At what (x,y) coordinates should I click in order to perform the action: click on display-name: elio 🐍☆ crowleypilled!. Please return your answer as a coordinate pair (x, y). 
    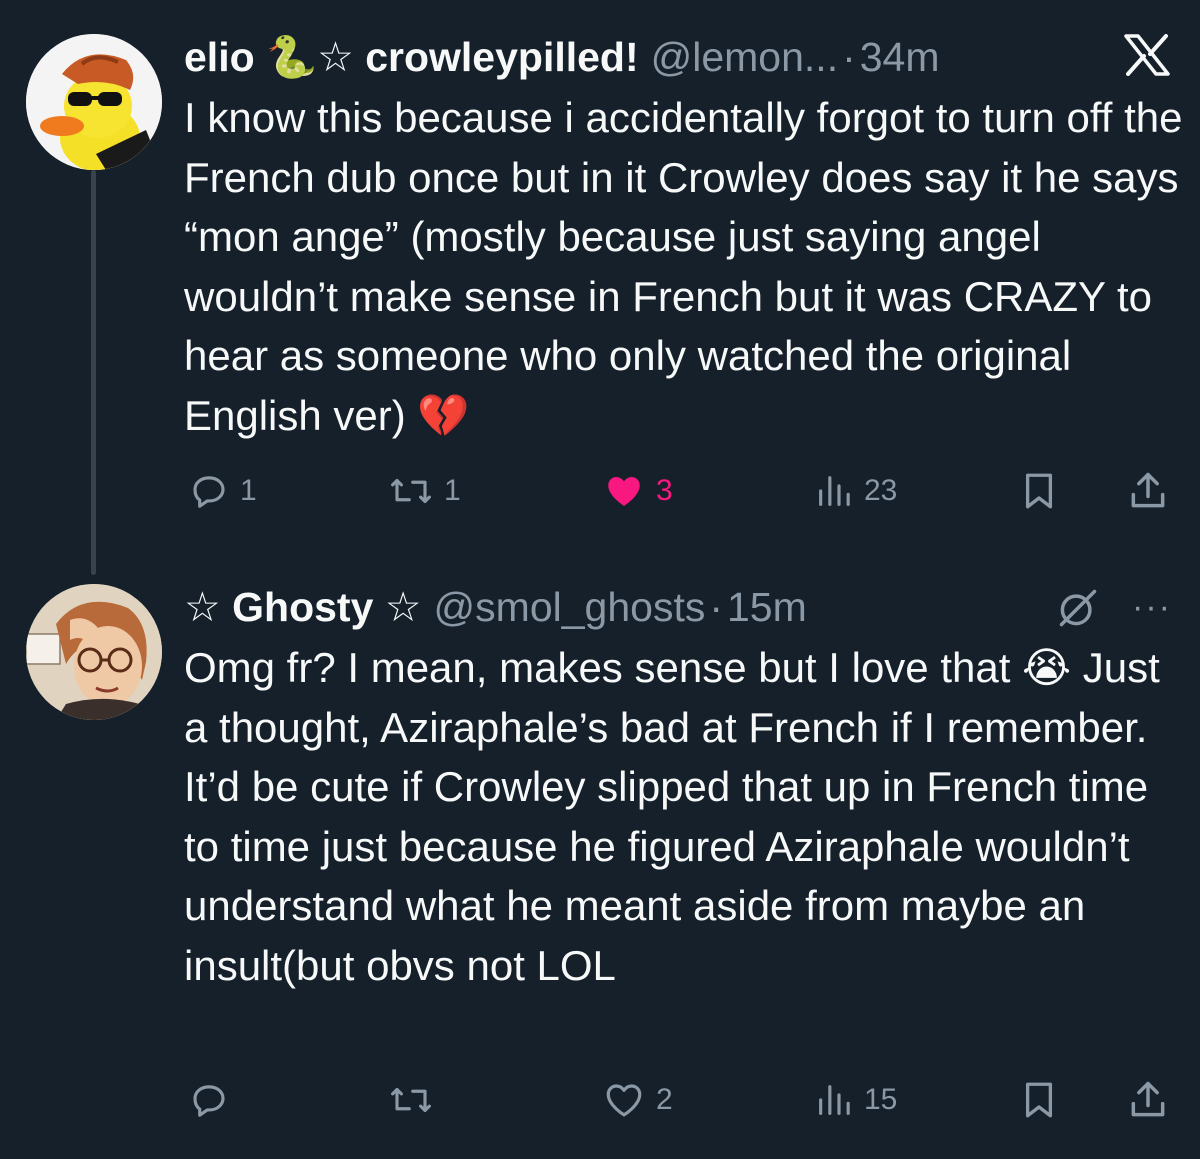
    Looking at the image, I should click on (411, 57).